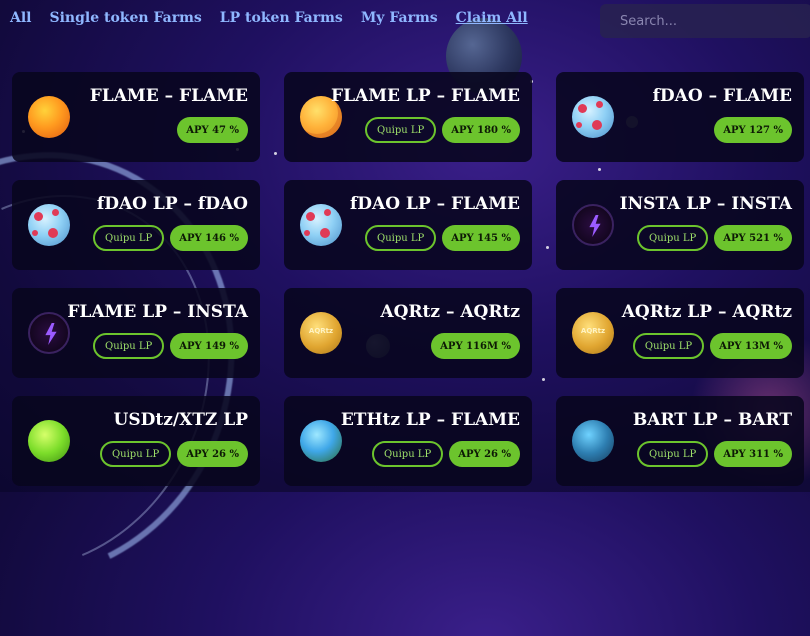 The width and height of the screenshot is (810, 636). I want to click on farm-card: INSTA LP – INSTA Quipu LP APY 521 %, so click(680, 225).